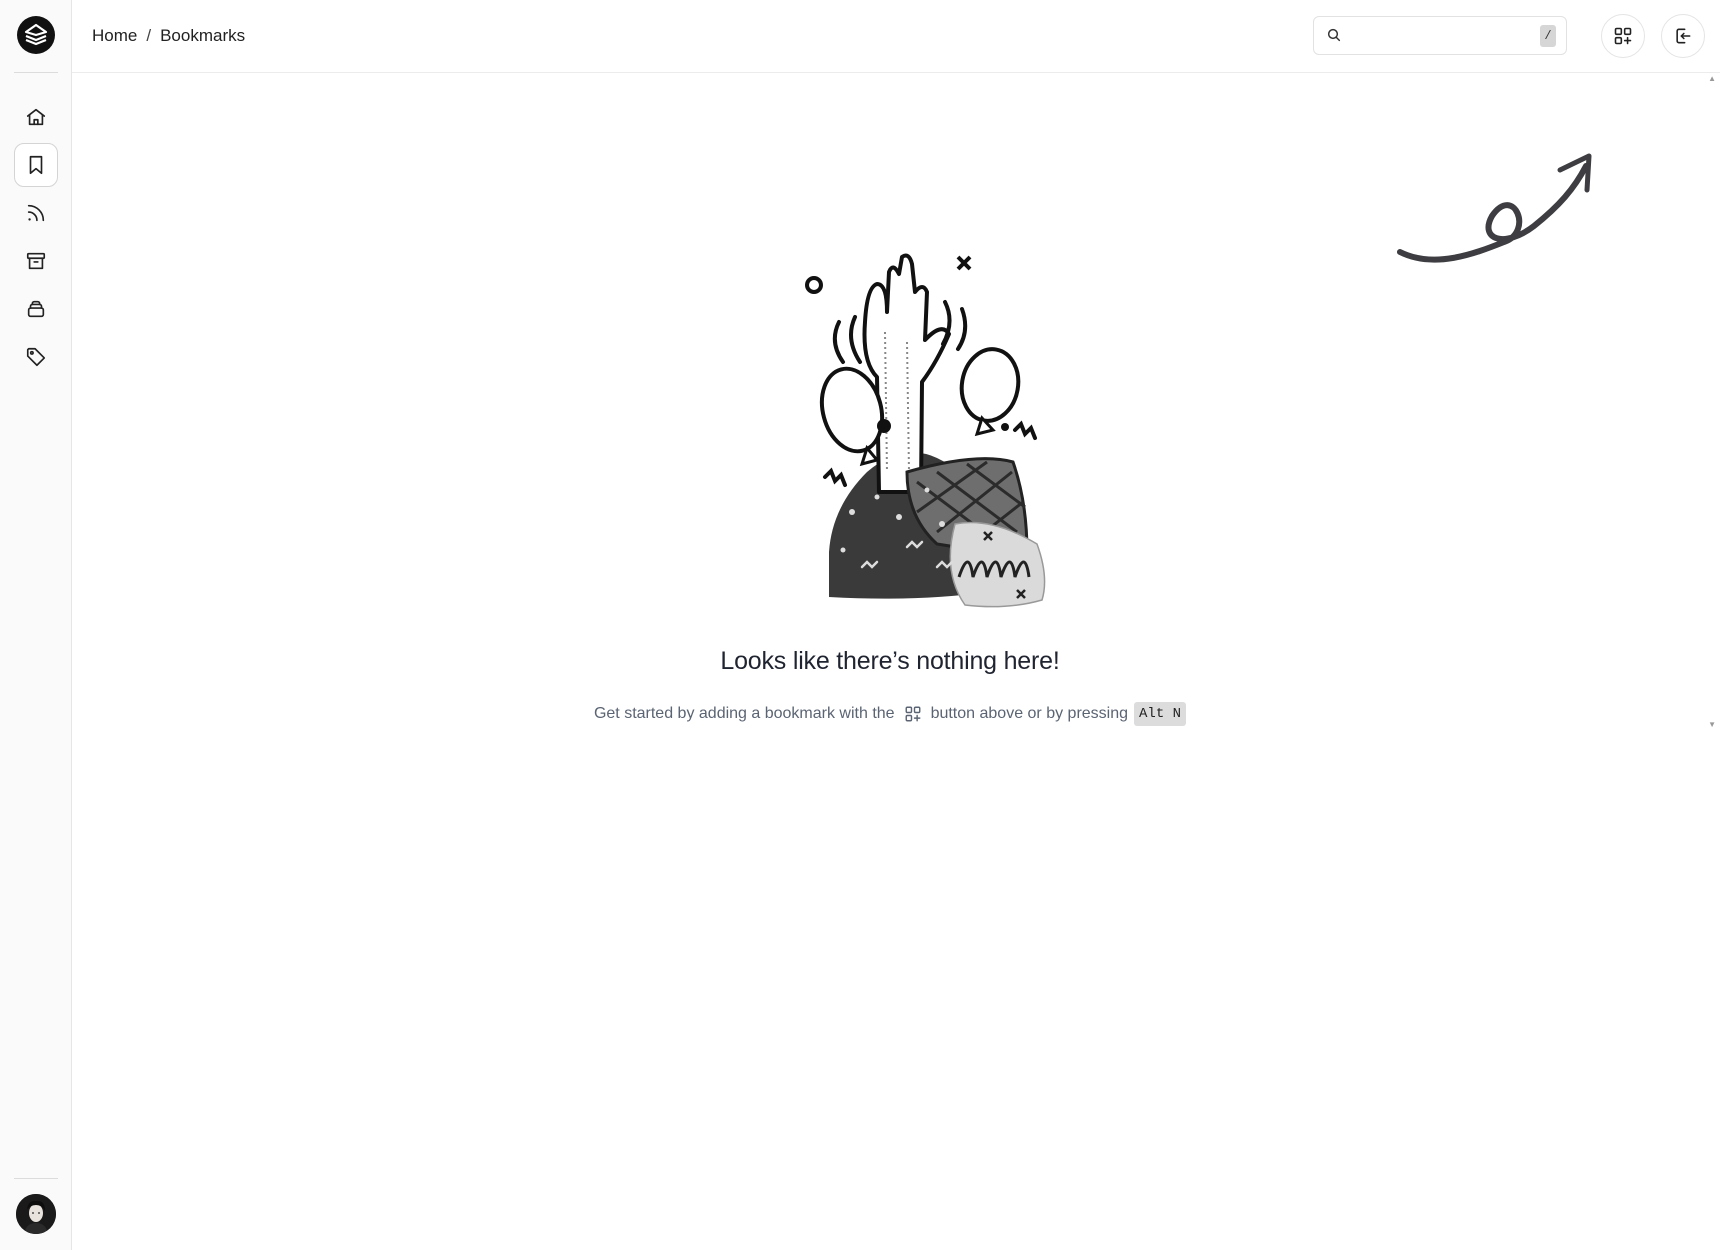 The height and width of the screenshot is (1250, 1720). Describe the element at coordinates (890, 661) in the screenshot. I see `empty-state-title: Looks like there’s nothing here!` at that location.